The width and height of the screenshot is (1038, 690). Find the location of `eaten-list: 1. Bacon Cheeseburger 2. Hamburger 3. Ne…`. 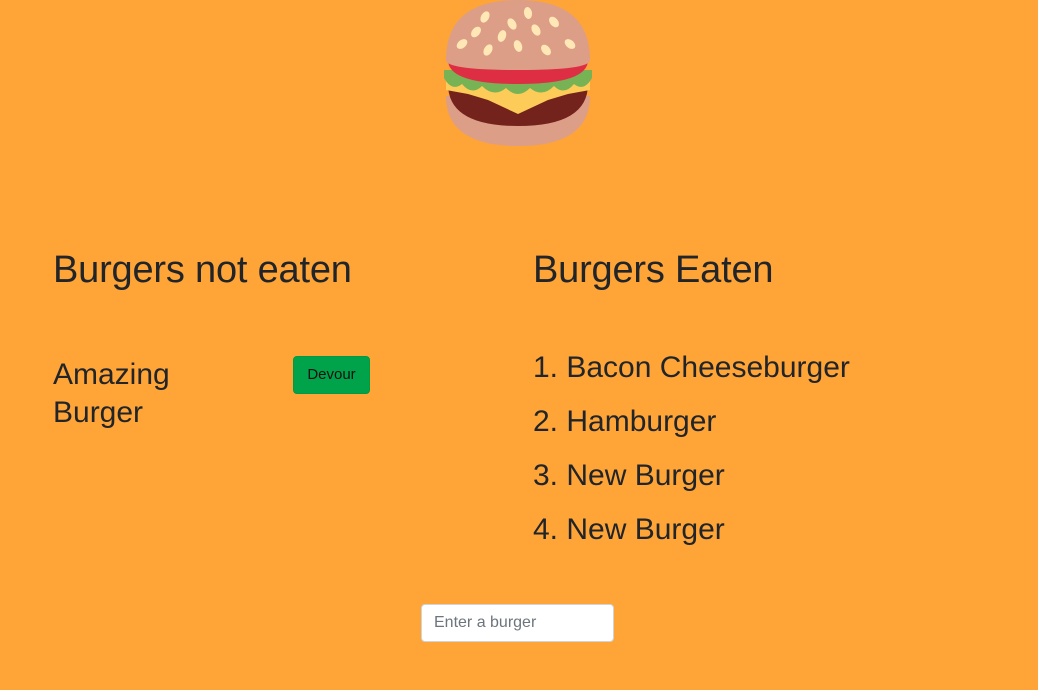

eaten-list: 1. Bacon Cheeseburger 2. Hamburger 3. Ne… is located at coordinates (768, 456).